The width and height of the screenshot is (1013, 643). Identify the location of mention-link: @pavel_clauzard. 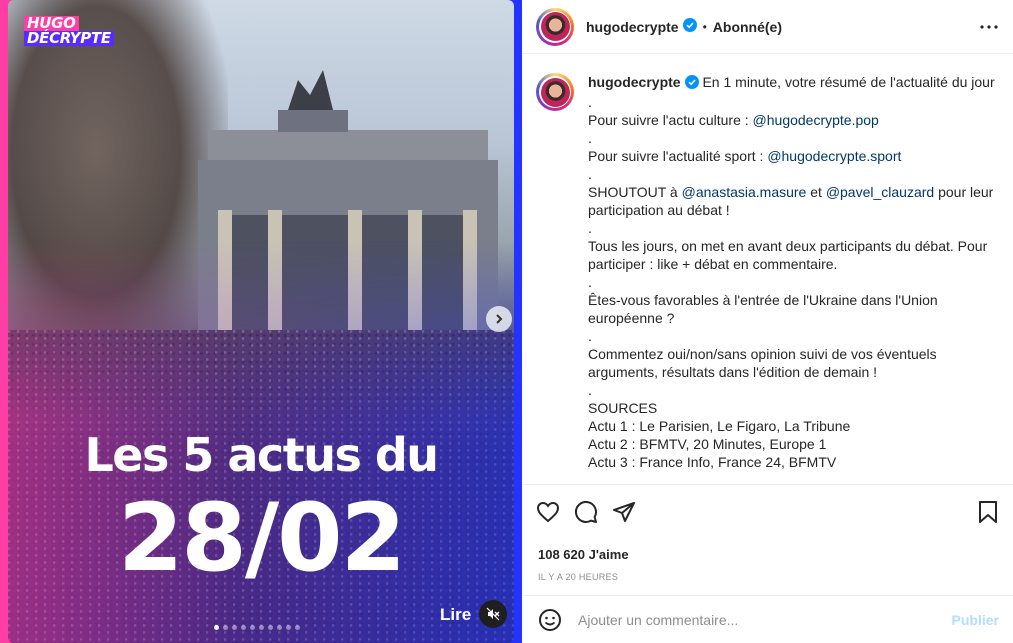
(880, 192).